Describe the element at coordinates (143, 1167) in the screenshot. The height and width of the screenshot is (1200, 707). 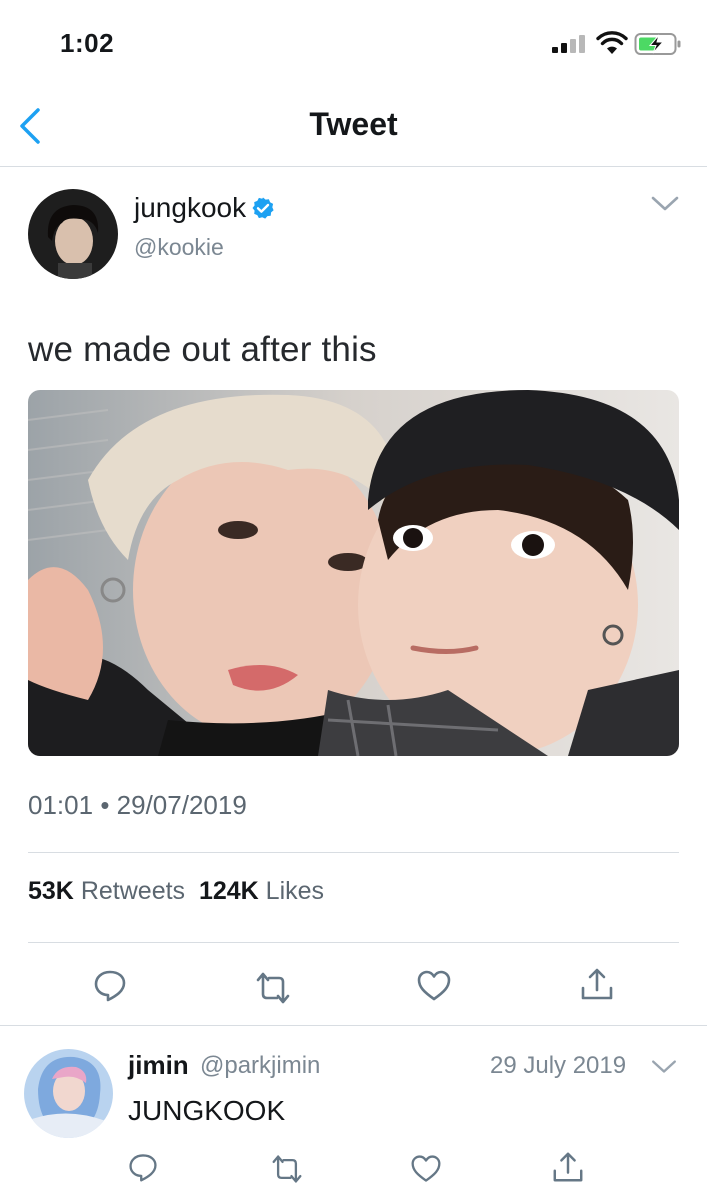
I see `reply-reply-icon` at that location.